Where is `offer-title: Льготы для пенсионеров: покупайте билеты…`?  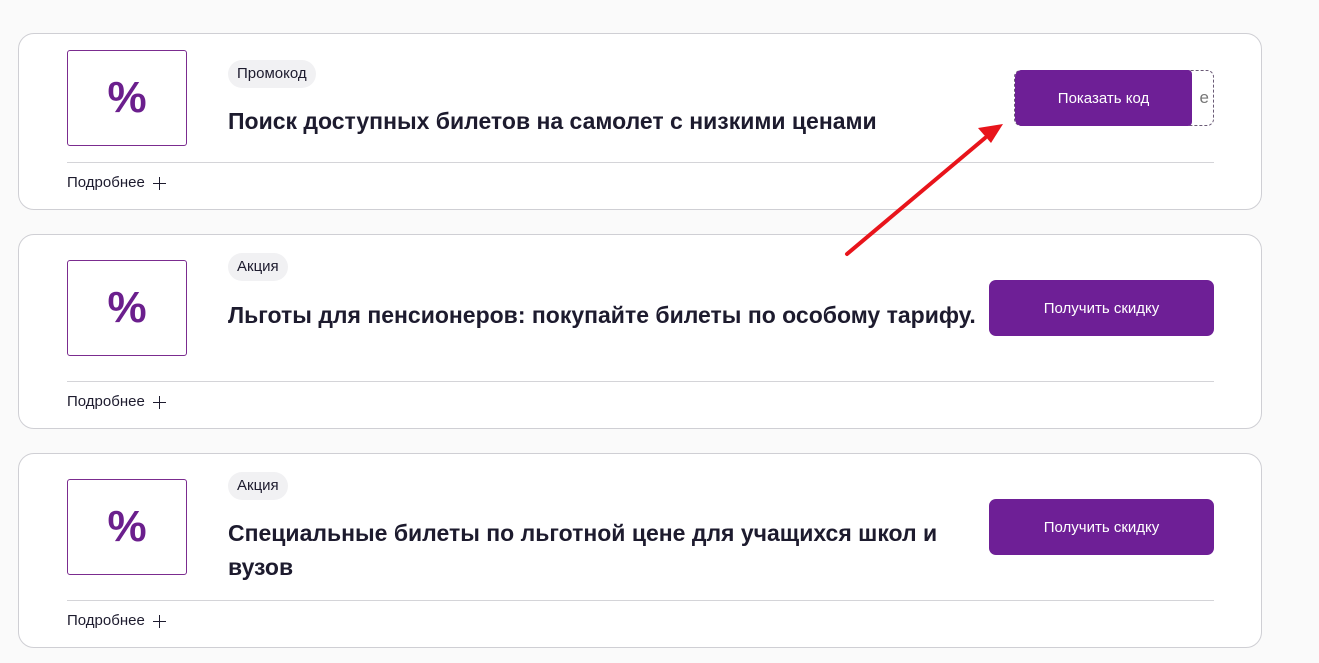 offer-title: Льготы для пенсионеров: покупайте билеты… is located at coordinates (602, 315).